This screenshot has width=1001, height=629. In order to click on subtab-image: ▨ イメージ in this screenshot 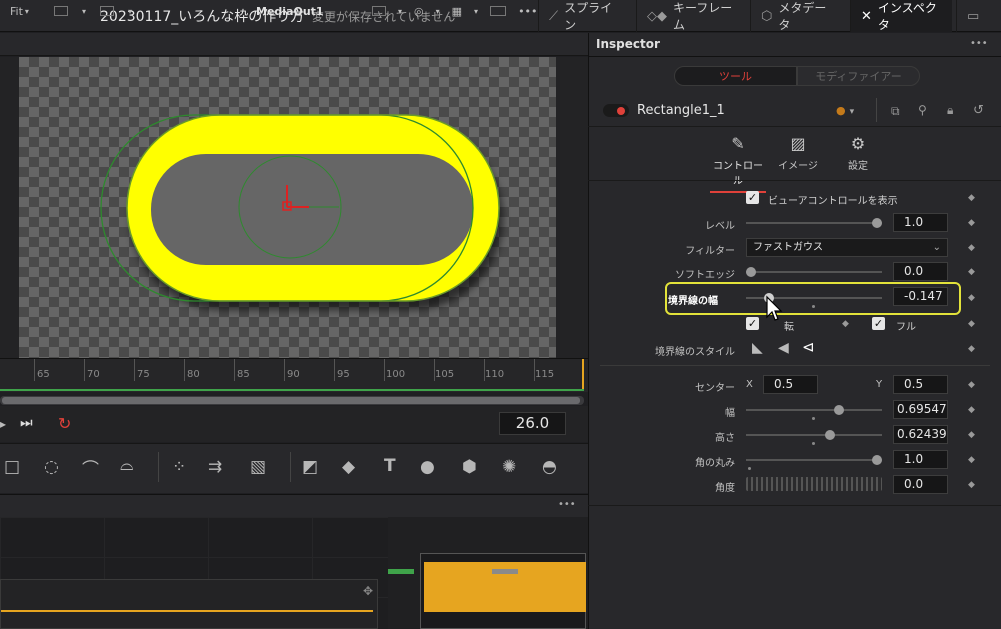, I will do `click(798, 153)`.